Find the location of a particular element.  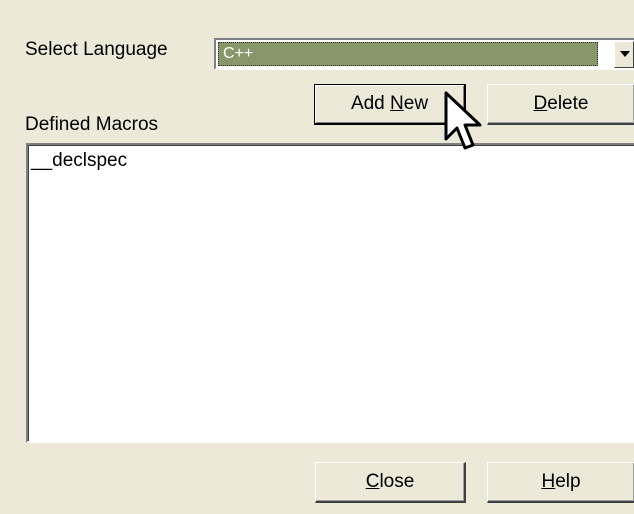

language-select-value: C++ is located at coordinates (408, 54).